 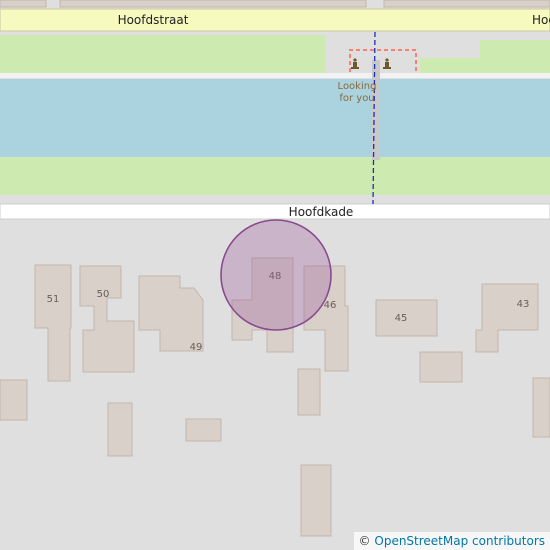 What do you see at coordinates (357, 86) in the screenshot?
I see `poi-label-line1: Looking` at bounding box center [357, 86].